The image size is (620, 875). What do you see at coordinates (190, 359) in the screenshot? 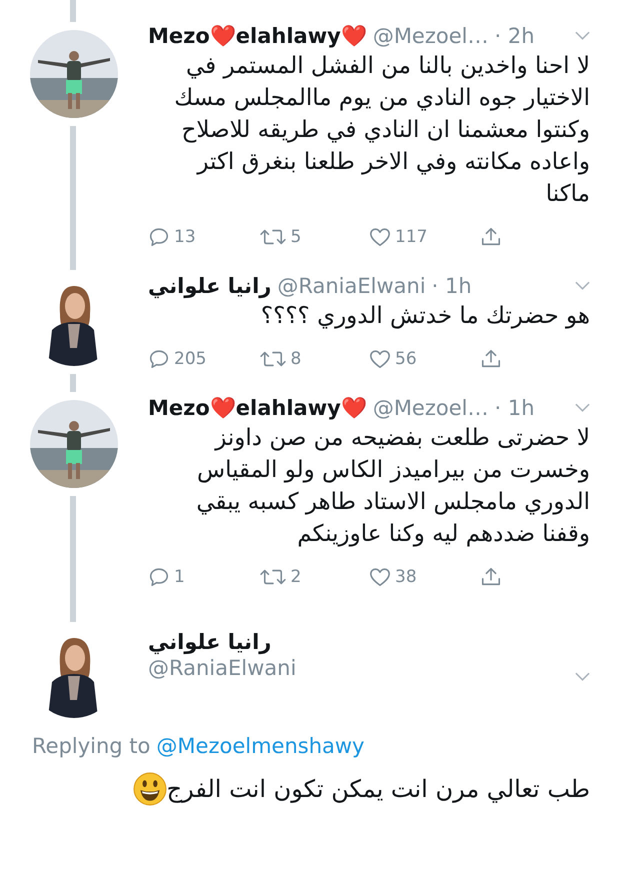
I see `reply-count: 205` at bounding box center [190, 359].